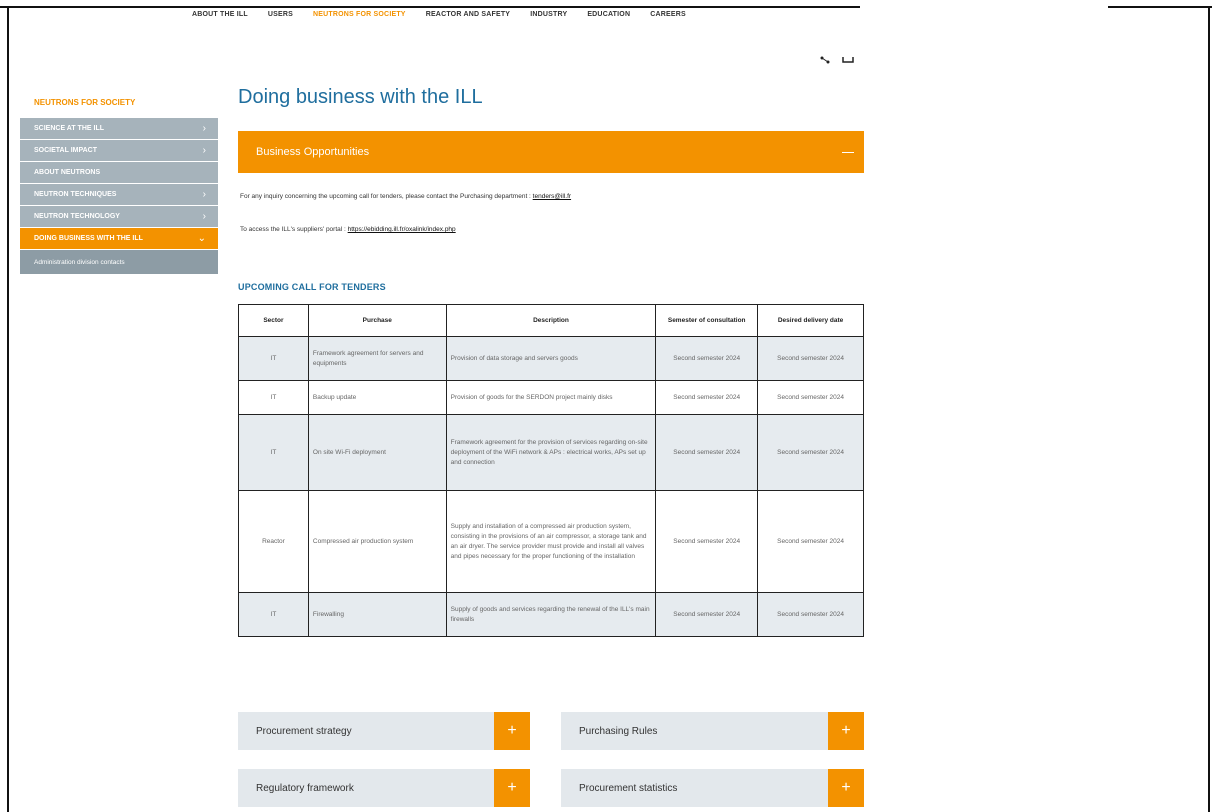 The width and height of the screenshot is (1212, 812). I want to click on tenders-email-link: tenders@ill.fr, so click(552, 196).